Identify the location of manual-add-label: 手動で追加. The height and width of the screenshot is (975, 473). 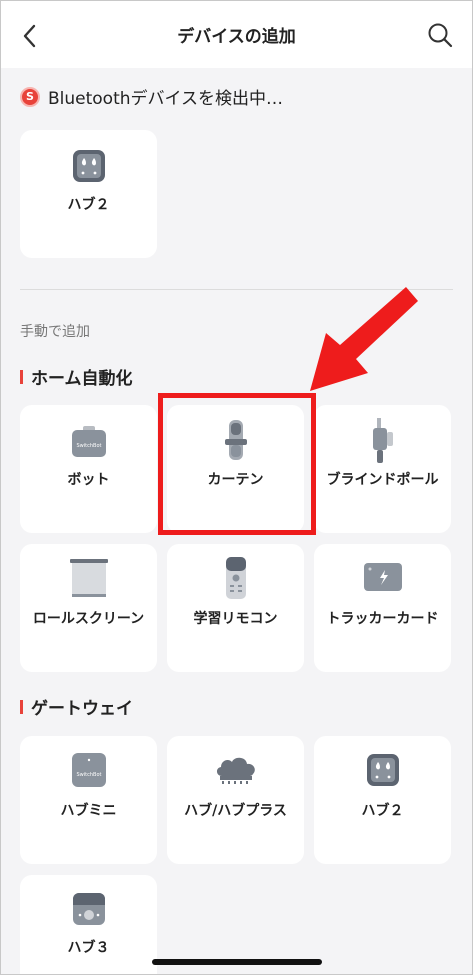
(55, 332).